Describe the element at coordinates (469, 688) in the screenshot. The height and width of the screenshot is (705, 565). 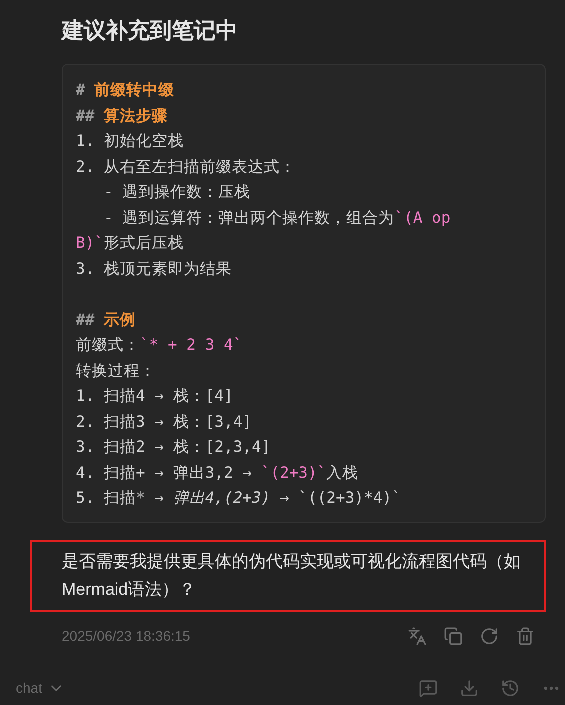
I see `download-icon` at that location.